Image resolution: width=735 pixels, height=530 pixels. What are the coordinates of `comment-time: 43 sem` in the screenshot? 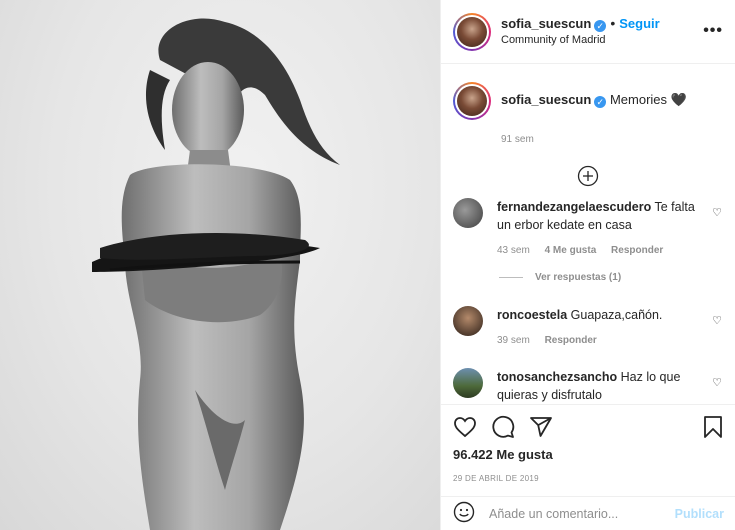 It's located at (513, 250).